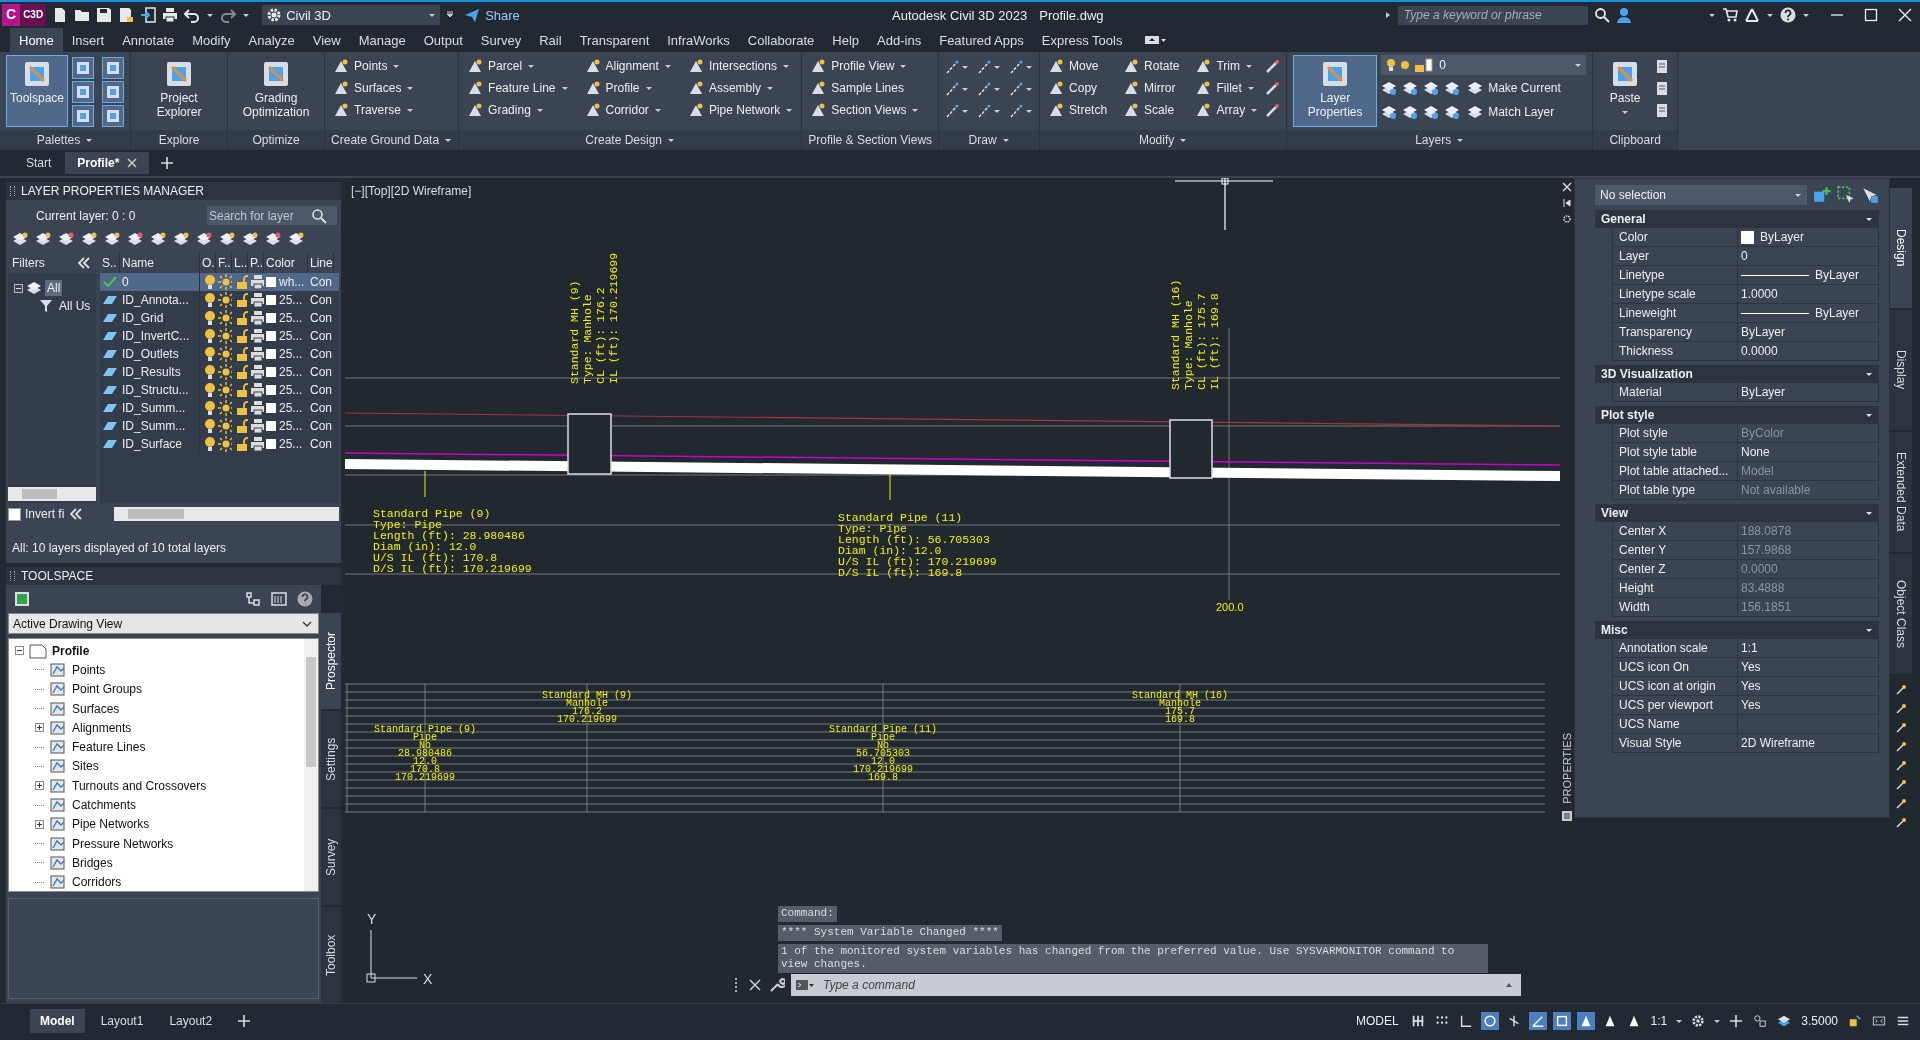  I want to click on side-tab: Extended Data, so click(1901, 492).